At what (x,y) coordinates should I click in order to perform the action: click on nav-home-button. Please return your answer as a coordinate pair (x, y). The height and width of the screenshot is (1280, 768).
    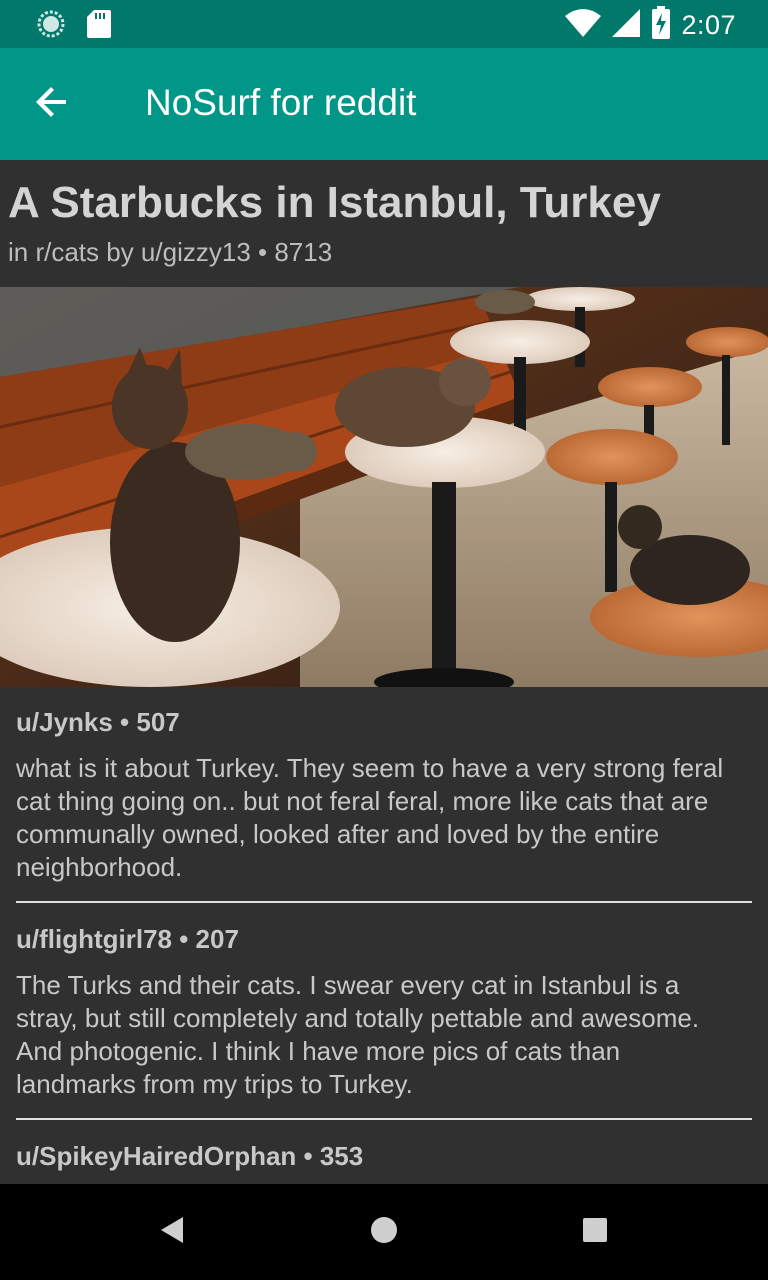
    Looking at the image, I should click on (384, 1232).